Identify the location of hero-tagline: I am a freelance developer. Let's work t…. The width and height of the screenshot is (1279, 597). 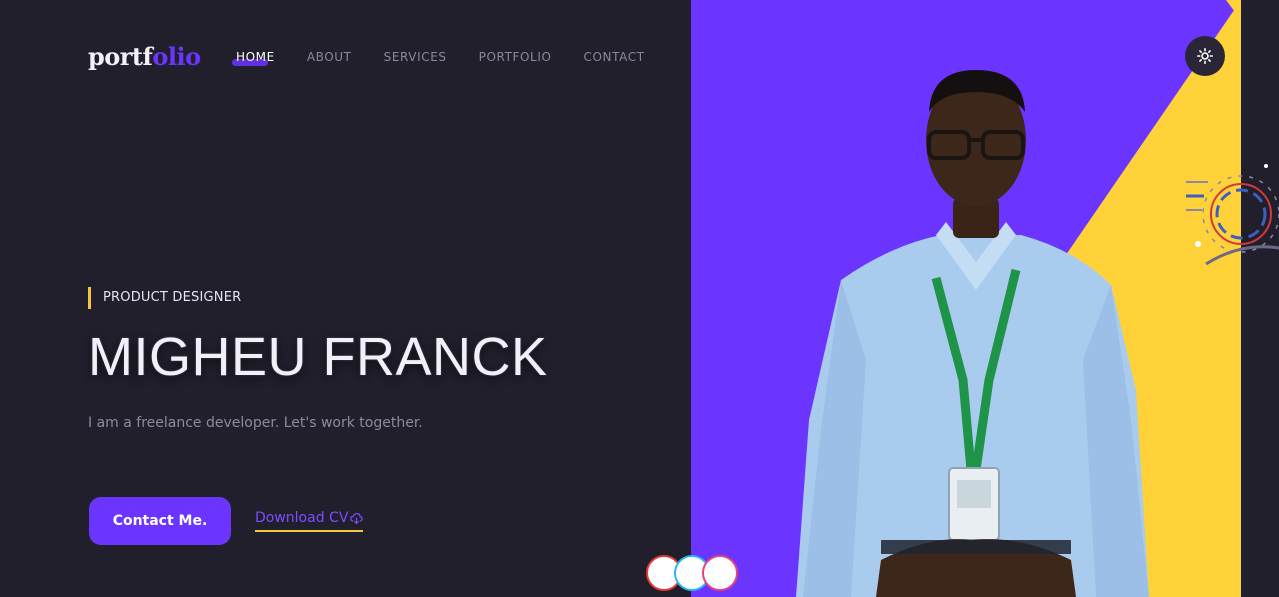
(255, 423).